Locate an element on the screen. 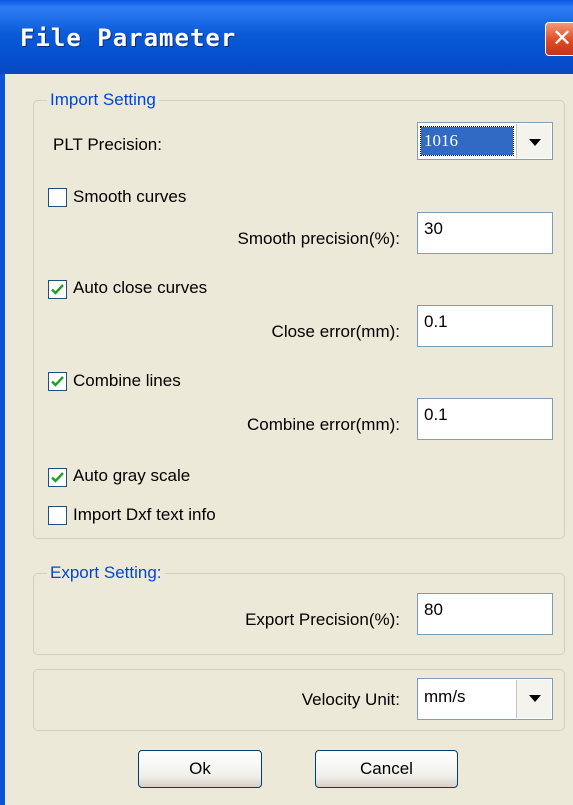  import-dxf-text-label: Import Dxf text info is located at coordinates (144, 515).